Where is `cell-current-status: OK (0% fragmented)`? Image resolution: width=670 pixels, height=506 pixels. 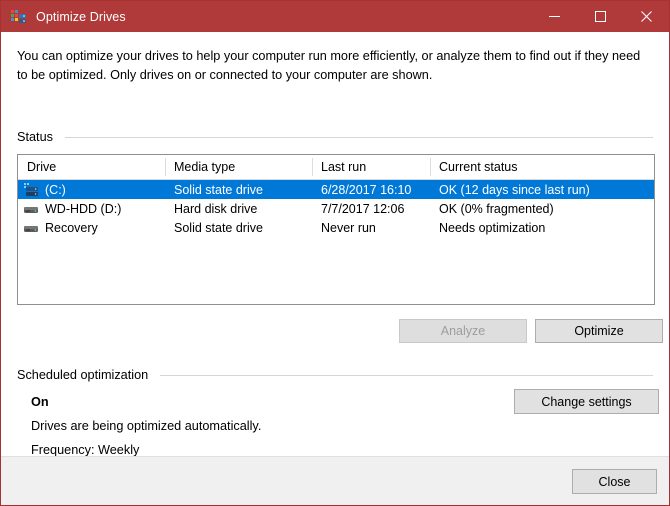 cell-current-status: OK (0% fragmented) is located at coordinates (496, 208).